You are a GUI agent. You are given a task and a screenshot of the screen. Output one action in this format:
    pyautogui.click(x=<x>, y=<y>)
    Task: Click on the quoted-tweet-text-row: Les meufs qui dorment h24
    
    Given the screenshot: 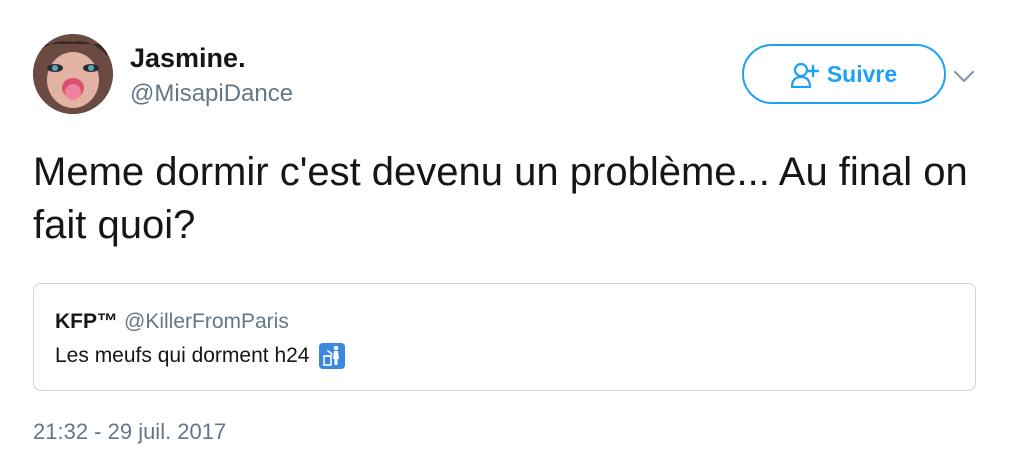 What is the action you would take?
    pyautogui.click(x=200, y=356)
    